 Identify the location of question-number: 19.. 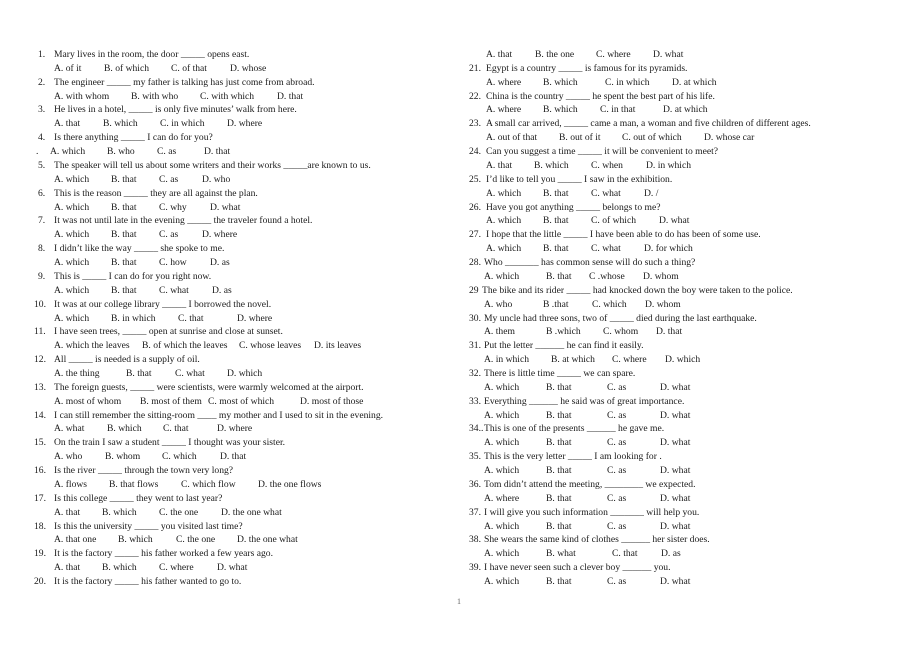
(40, 554).